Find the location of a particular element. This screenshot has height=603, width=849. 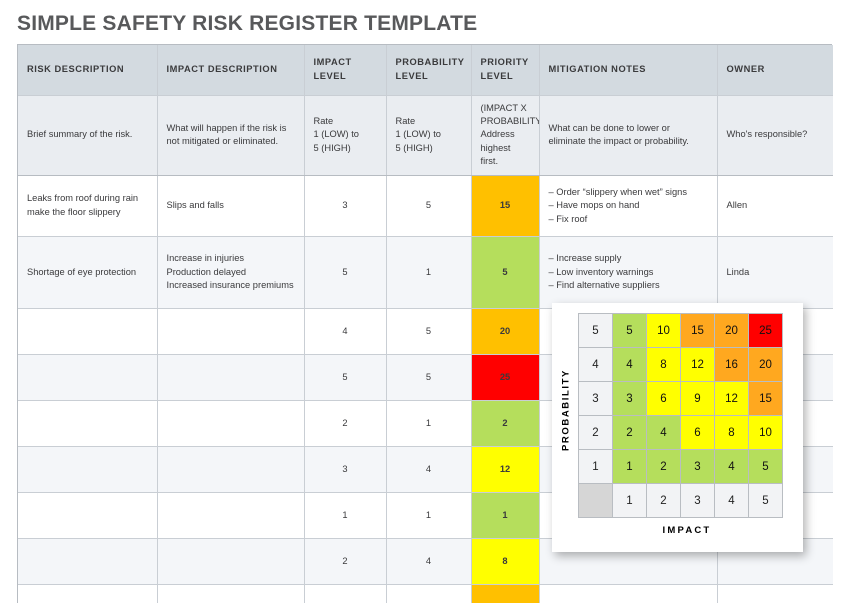

matrix-row: 5 5 10 15 20 25 is located at coordinates (680, 330).